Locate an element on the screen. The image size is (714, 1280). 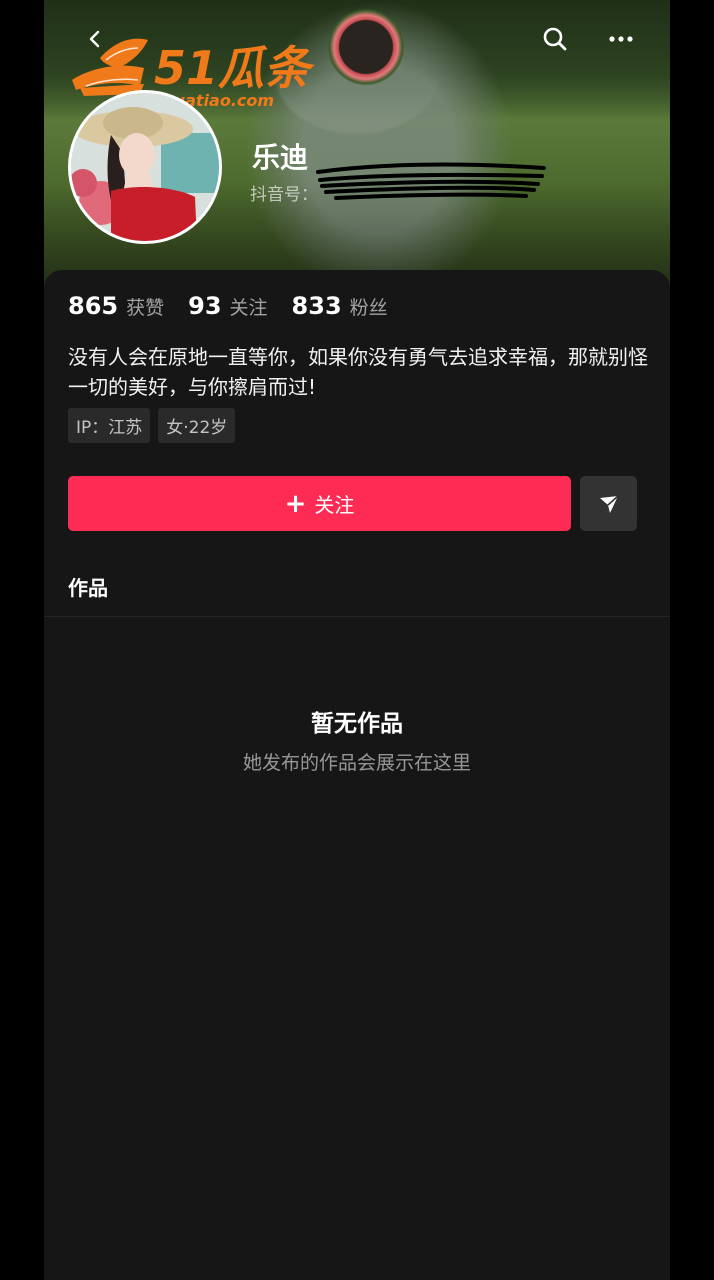
profile-stats: 865 获赞 93 关注 833 粉丝 is located at coordinates (240, 306).